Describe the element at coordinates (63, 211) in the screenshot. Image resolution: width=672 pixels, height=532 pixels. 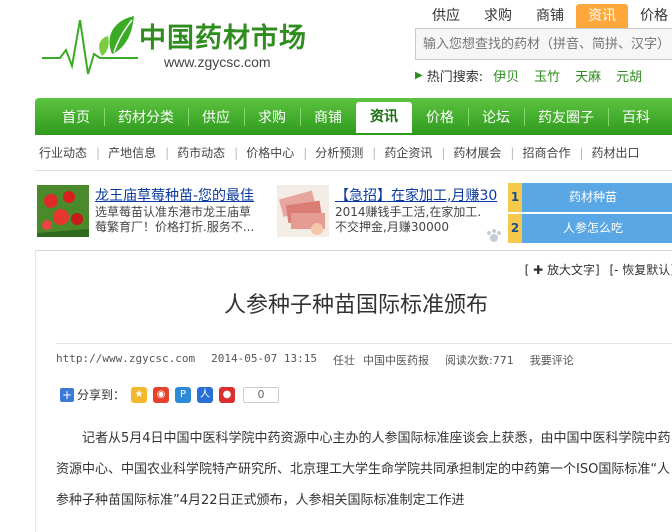
I see `strawberry-image` at that location.